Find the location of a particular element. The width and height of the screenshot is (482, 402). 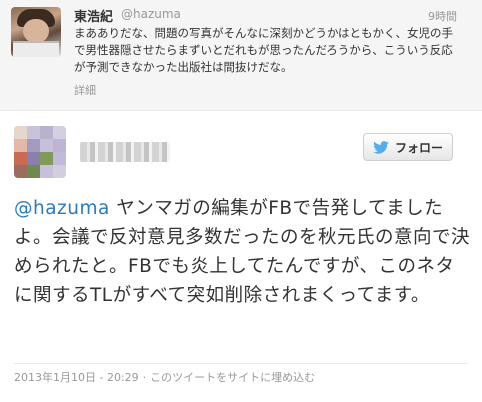

follow-button: フォロー is located at coordinates (408, 147).